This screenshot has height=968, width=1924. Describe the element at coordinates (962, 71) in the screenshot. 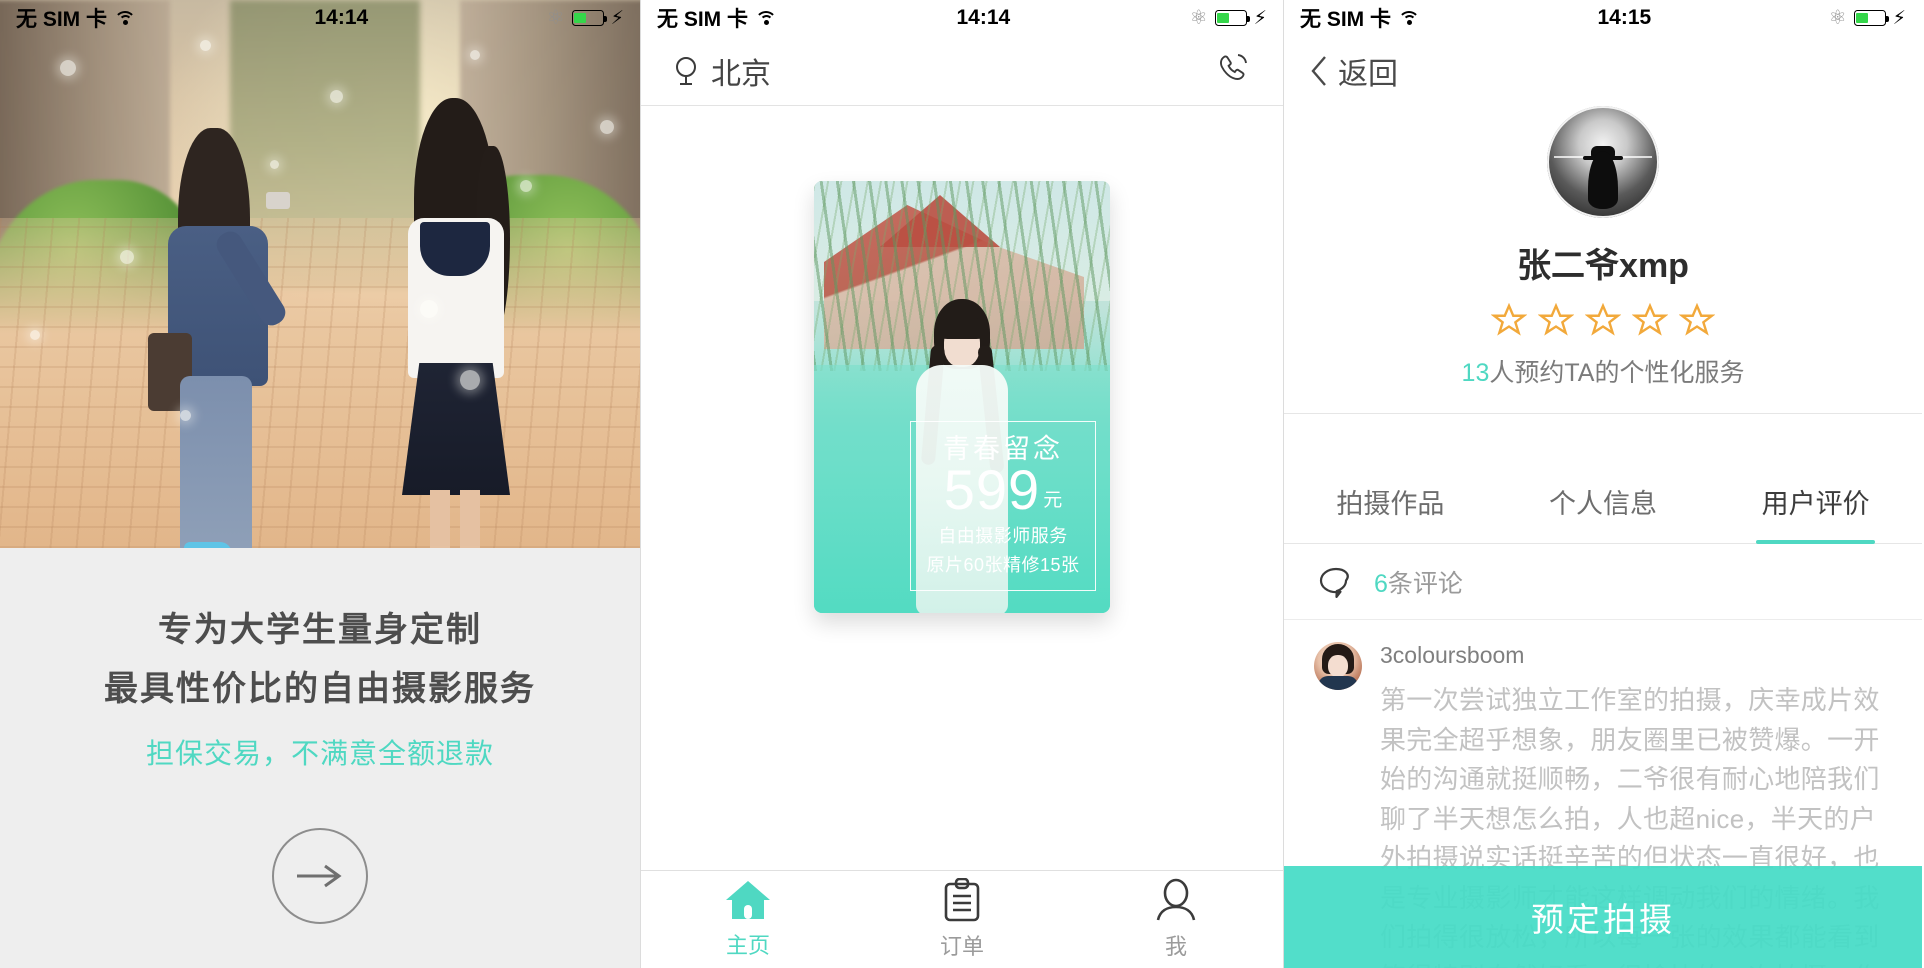

I see `top-navigation-bar: 北京` at that location.